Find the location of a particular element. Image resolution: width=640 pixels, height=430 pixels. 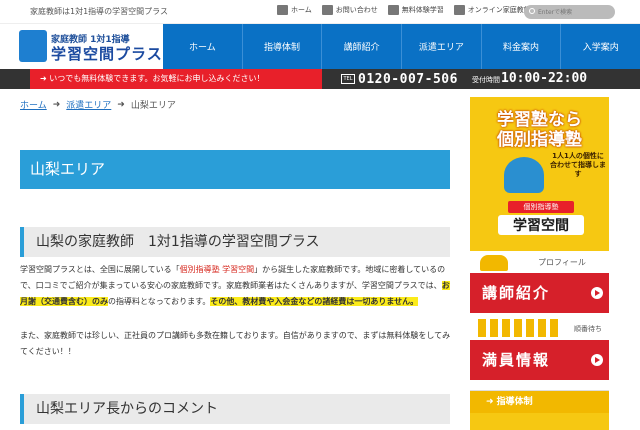

nav-guidance: 指導体制 is located at coordinates (281, 46).